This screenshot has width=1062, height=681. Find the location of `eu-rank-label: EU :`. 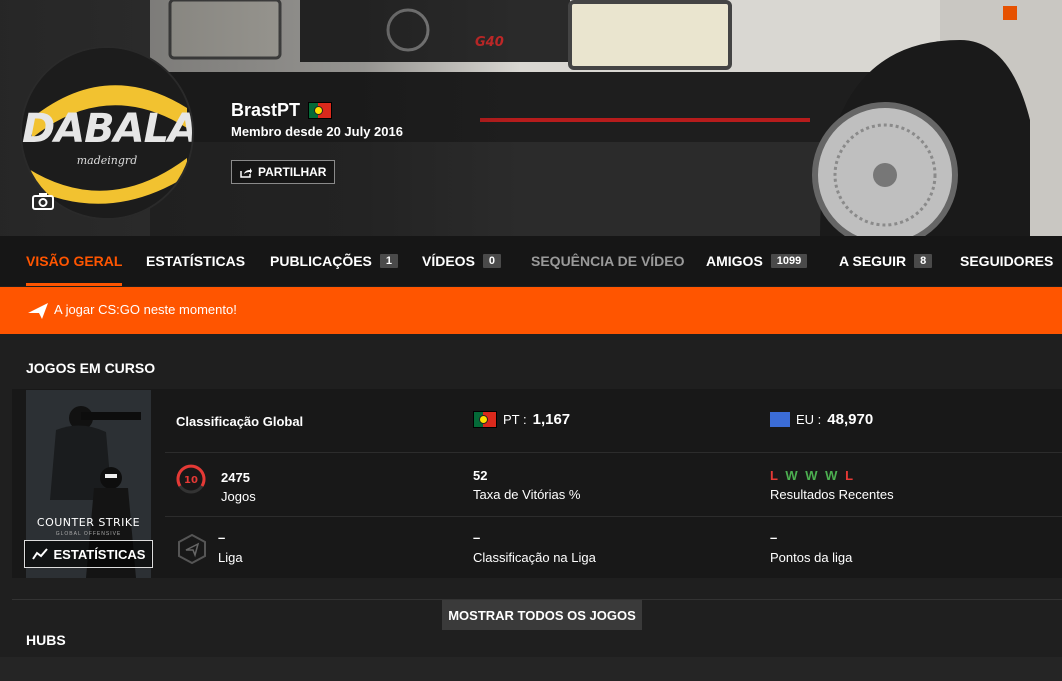

eu-rank-label: EU : is located at coordinates (809, 419).